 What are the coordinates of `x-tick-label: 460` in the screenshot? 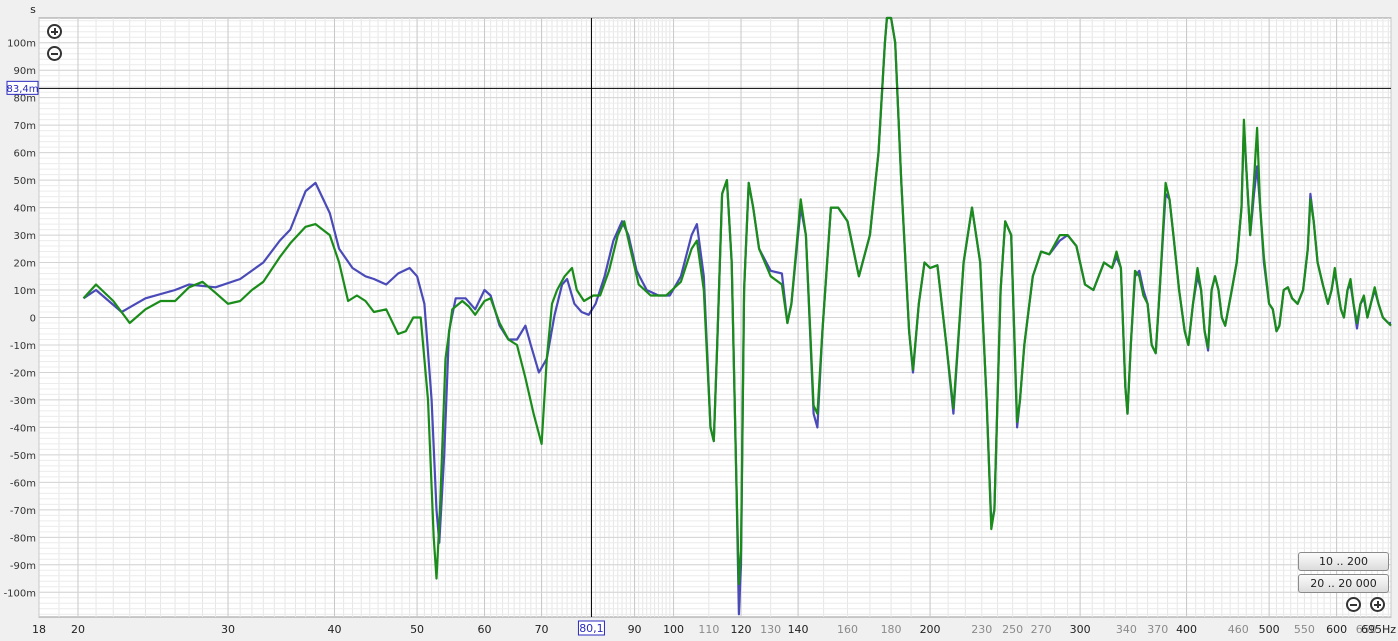 It's located at (1238, 629).